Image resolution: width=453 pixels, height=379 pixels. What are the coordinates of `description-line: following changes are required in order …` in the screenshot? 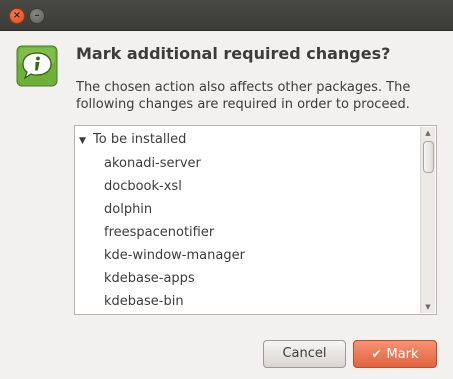 It's located at (243, 104).